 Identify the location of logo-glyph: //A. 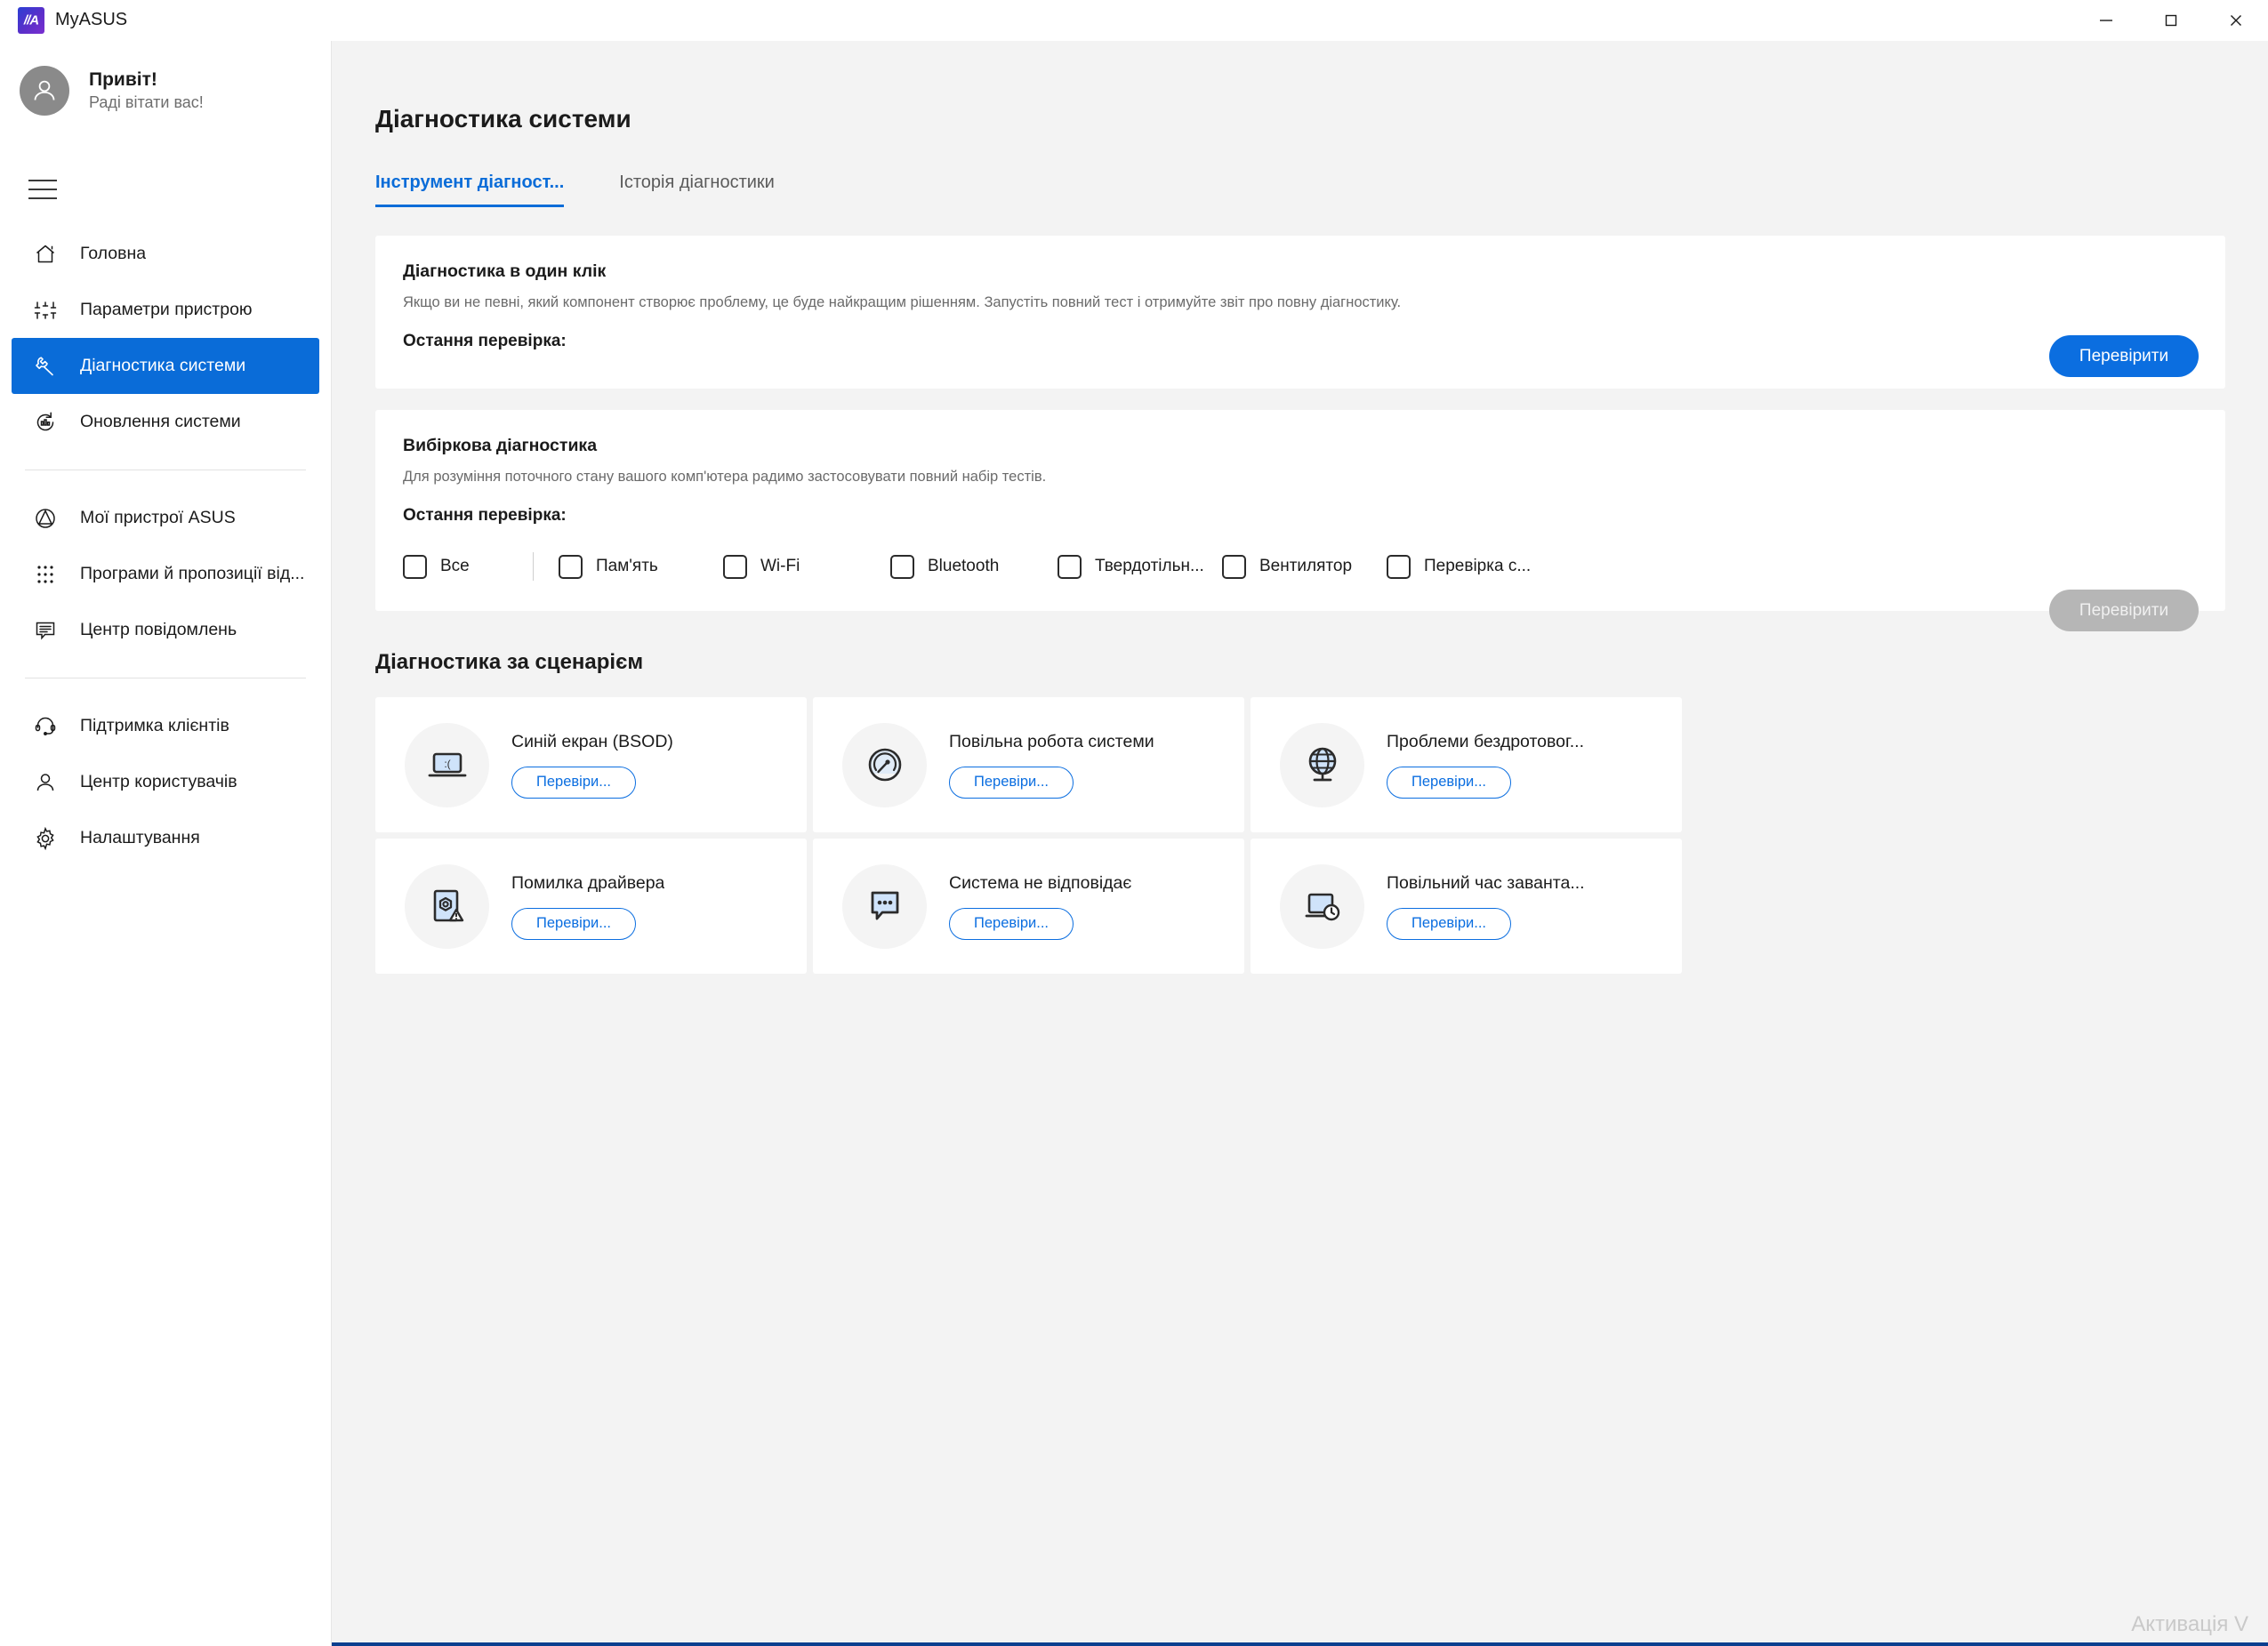
(31, 20).